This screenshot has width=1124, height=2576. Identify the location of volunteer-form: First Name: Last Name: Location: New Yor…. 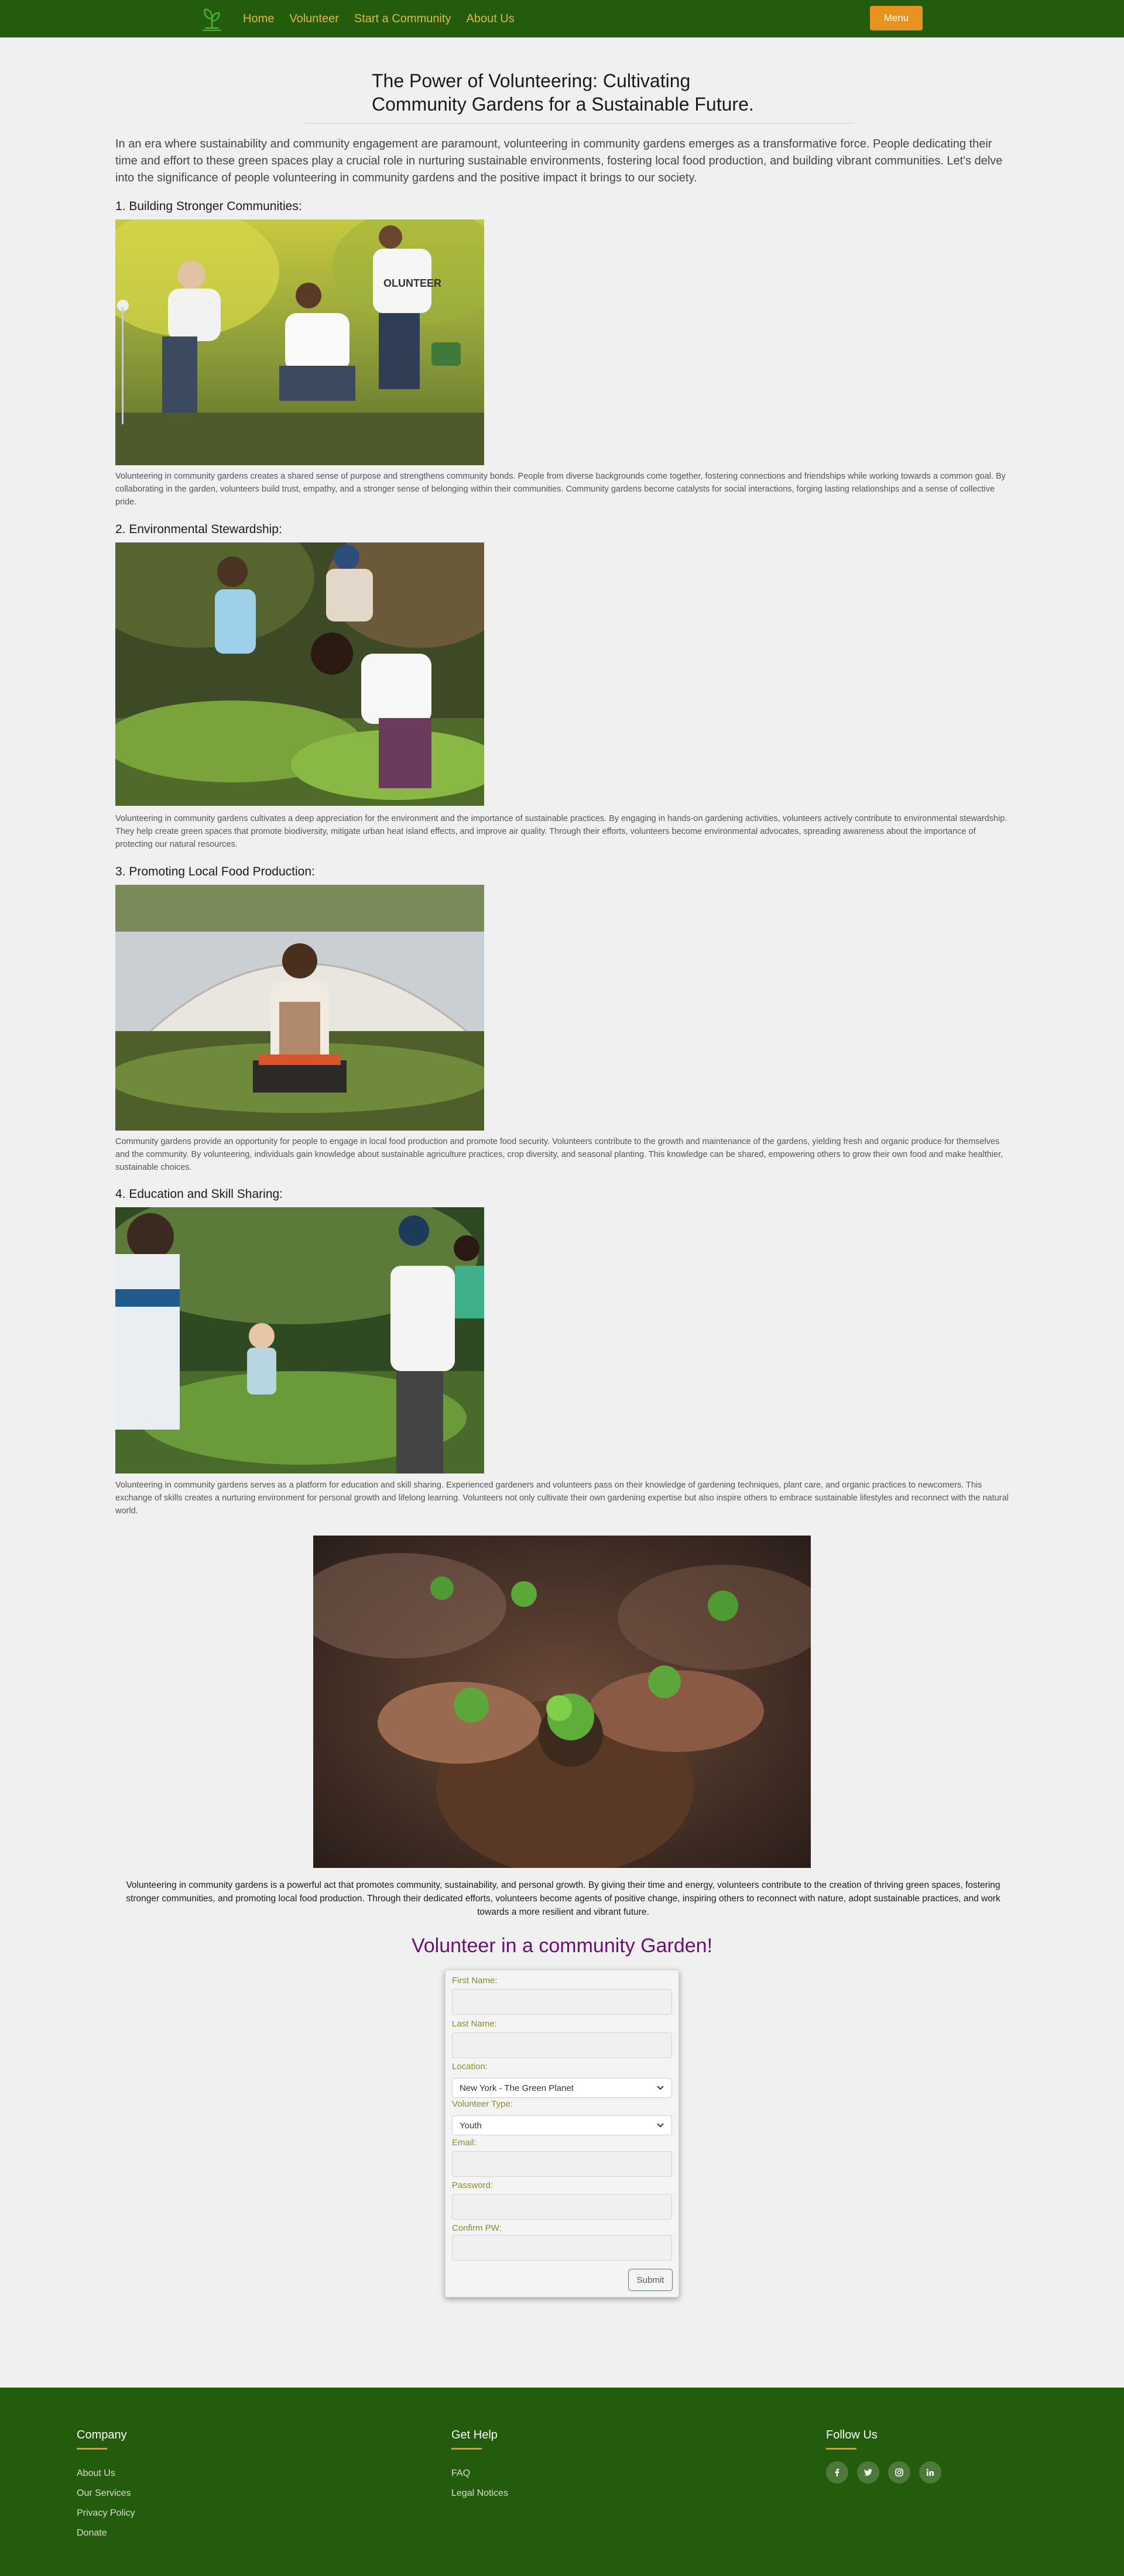
(562, 2133).